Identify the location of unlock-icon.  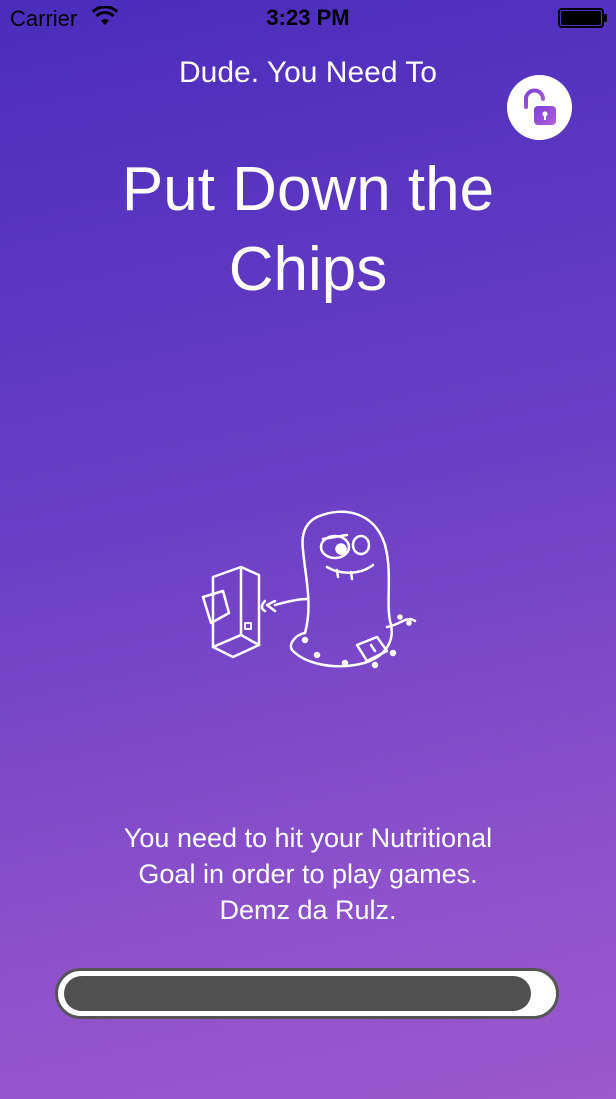
(539, 106).